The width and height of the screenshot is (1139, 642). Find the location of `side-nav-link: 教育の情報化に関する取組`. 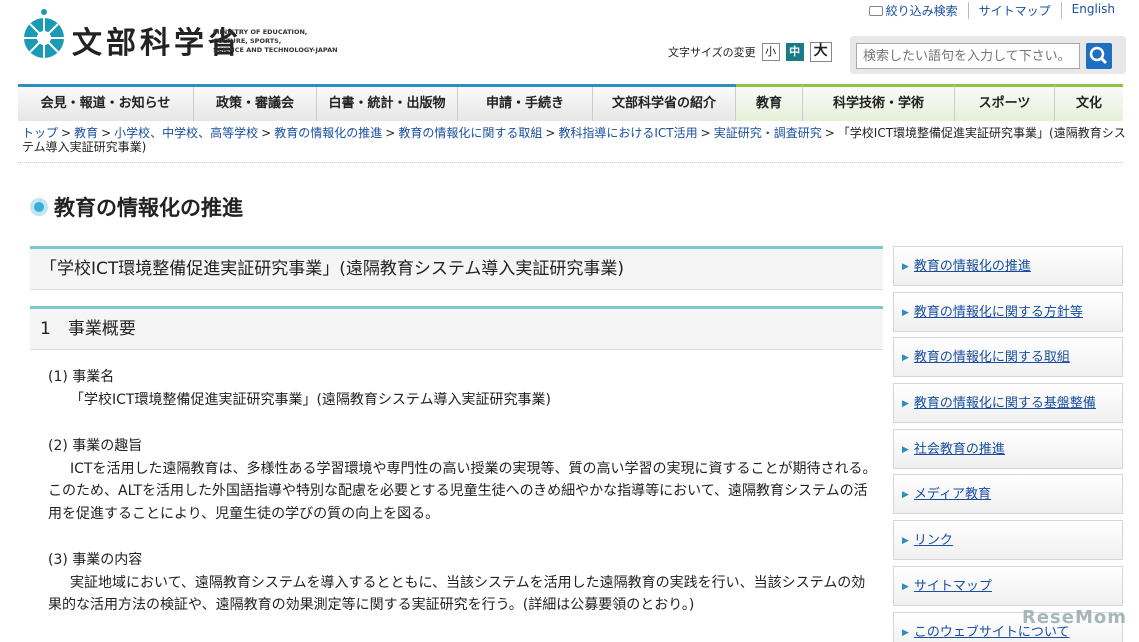

side-nav-link: 教育の情報化に関する取組 is located at coordinates (992, 357).